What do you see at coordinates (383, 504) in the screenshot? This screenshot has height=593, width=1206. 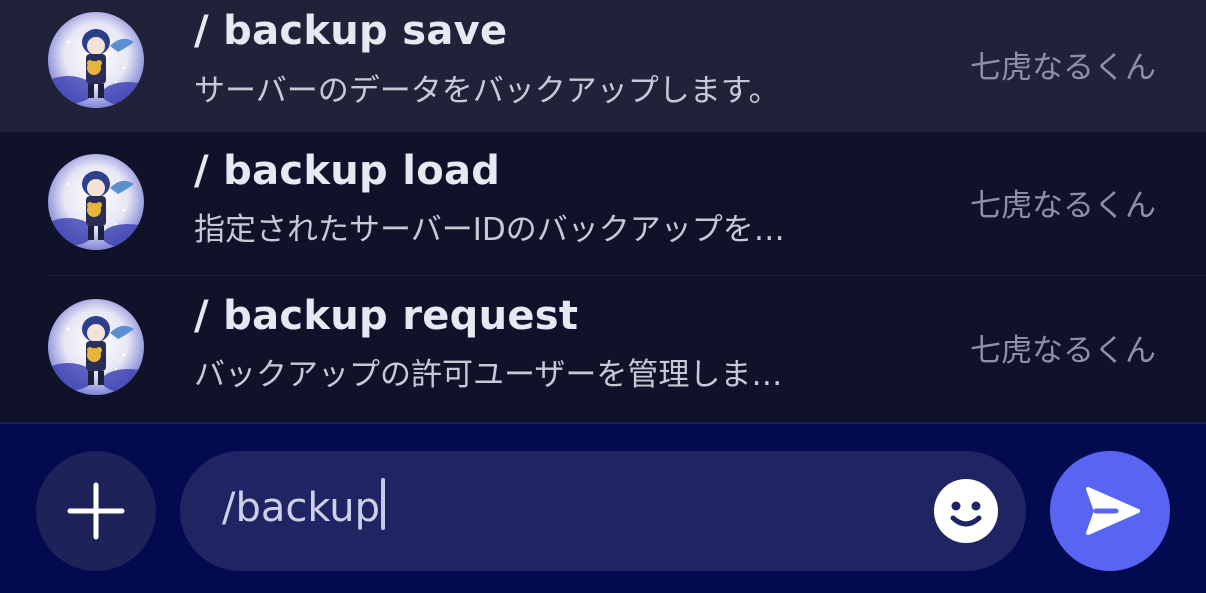 I see `text-caret` at bounding box center [383, 504].